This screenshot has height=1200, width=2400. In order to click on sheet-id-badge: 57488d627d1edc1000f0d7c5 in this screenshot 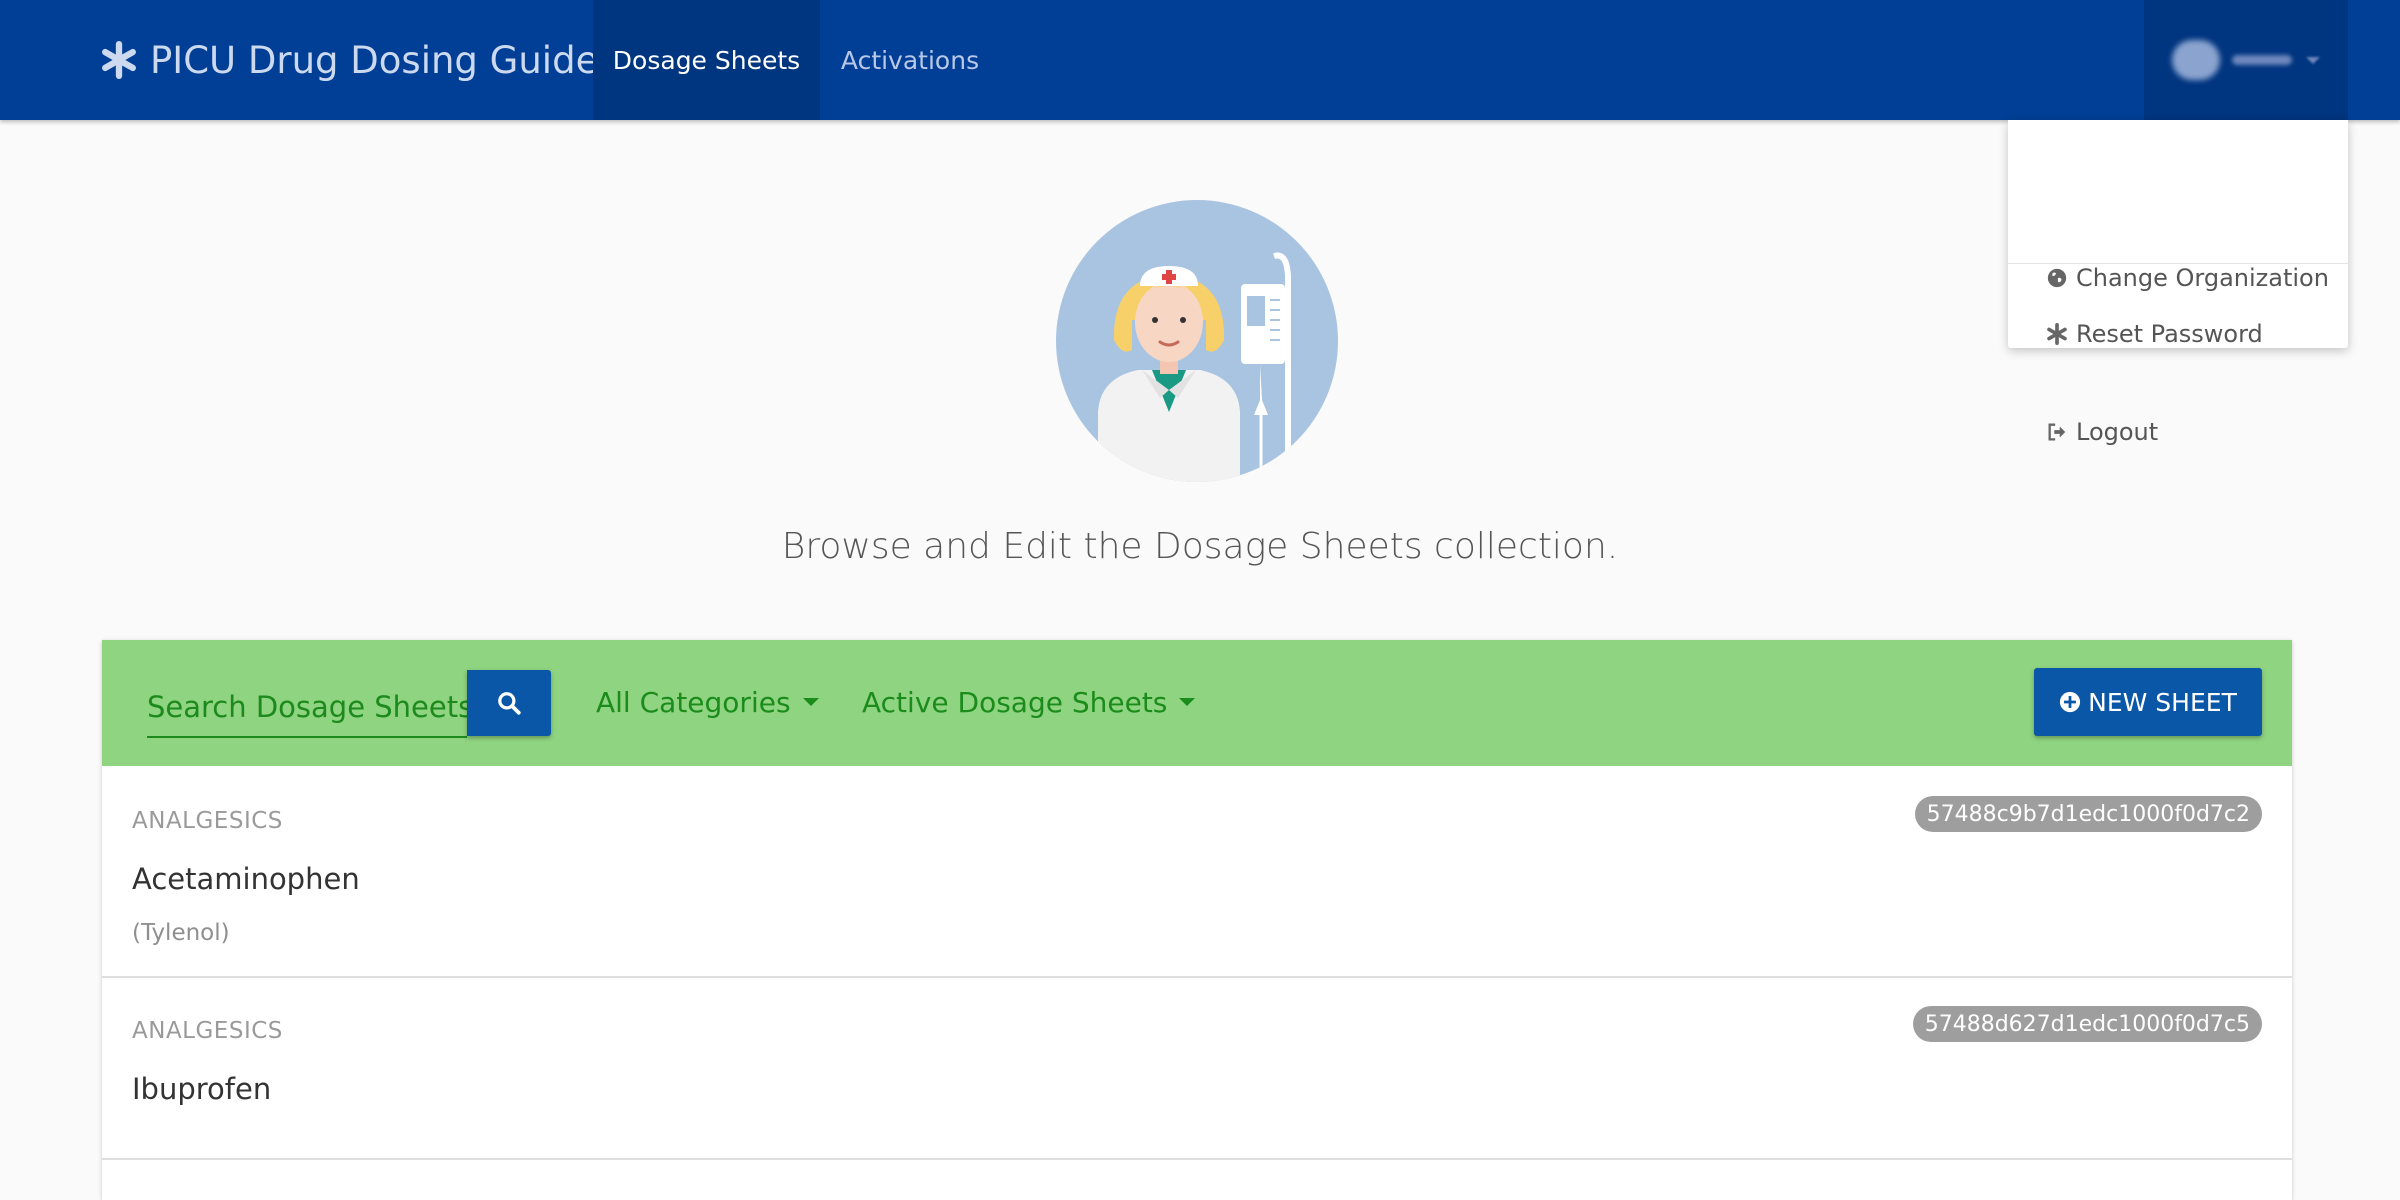, I will do `click(2087, 1024)`.